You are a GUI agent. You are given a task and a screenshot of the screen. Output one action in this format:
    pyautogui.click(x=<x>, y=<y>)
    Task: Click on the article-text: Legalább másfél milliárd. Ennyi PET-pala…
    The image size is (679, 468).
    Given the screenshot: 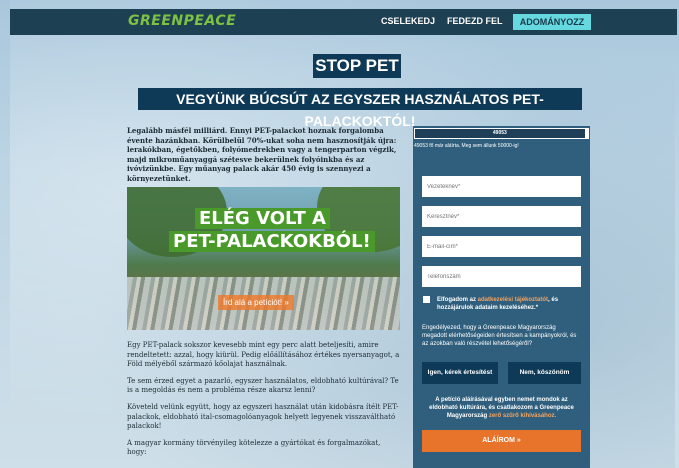 What is the action you would take?
    pyautogui.click(x=263, y=158)
    